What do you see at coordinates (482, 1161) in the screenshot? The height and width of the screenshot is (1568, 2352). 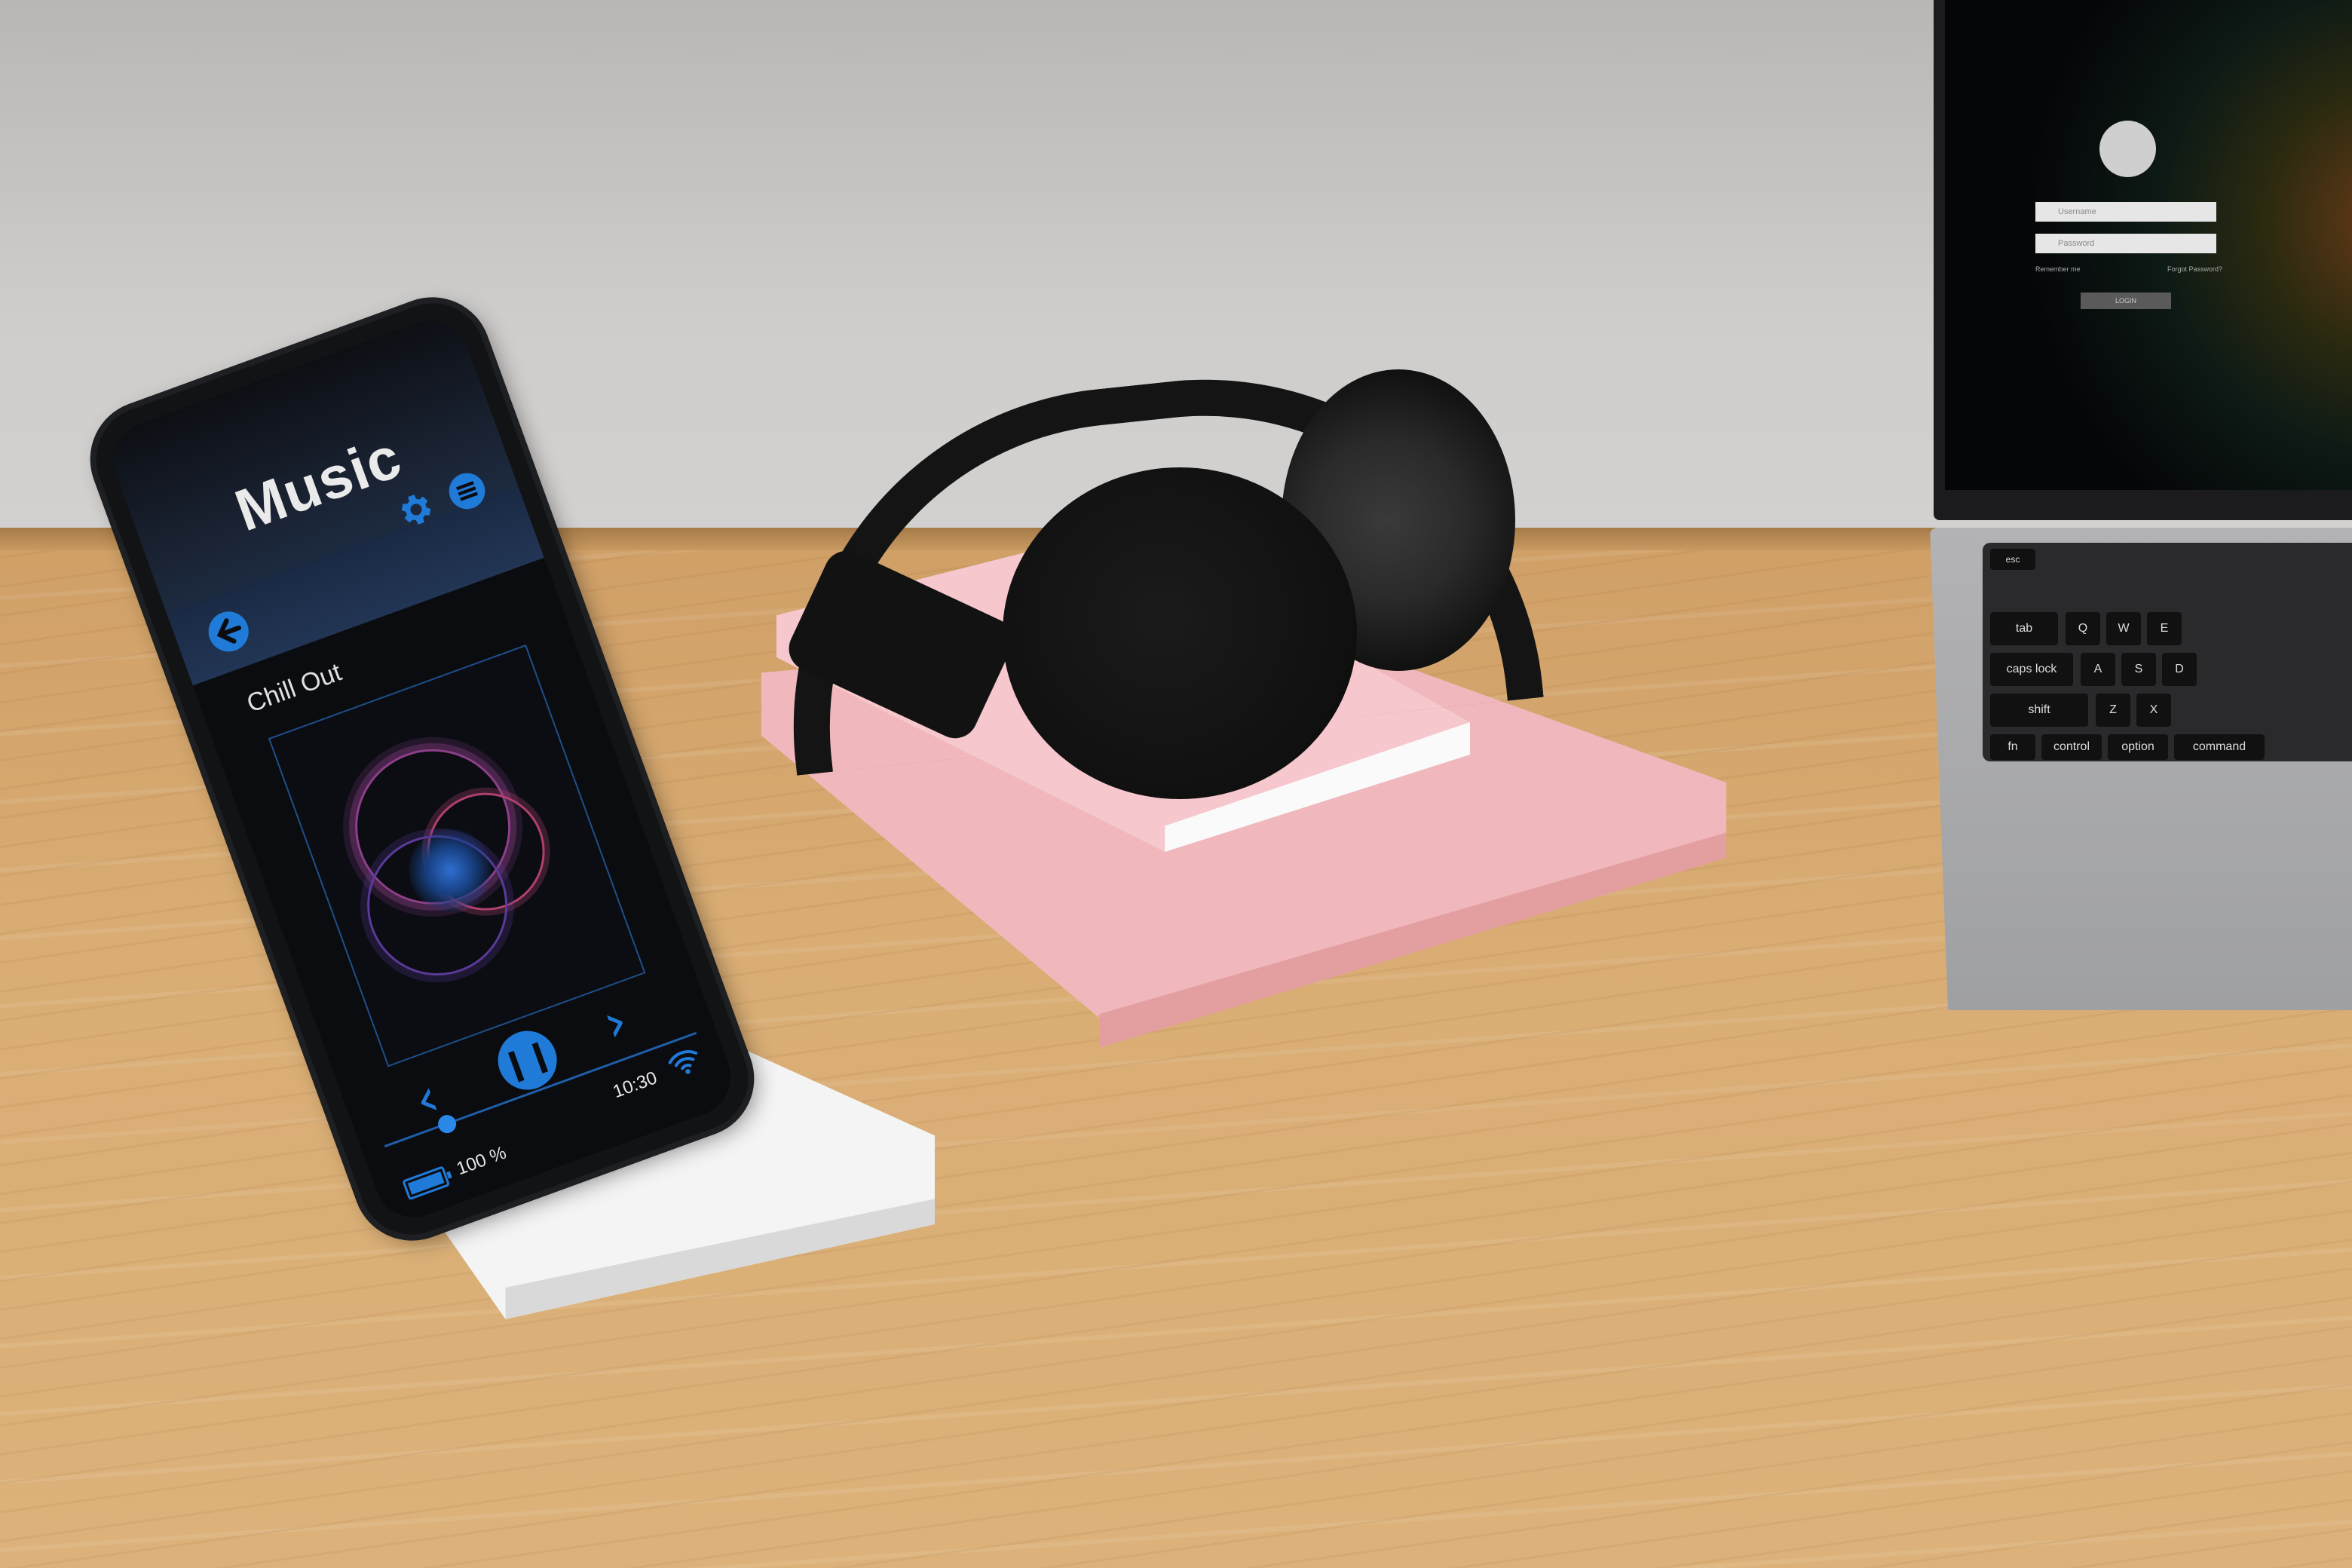 I see `battery-level: 100 %` at bounding box center [482, 1161].